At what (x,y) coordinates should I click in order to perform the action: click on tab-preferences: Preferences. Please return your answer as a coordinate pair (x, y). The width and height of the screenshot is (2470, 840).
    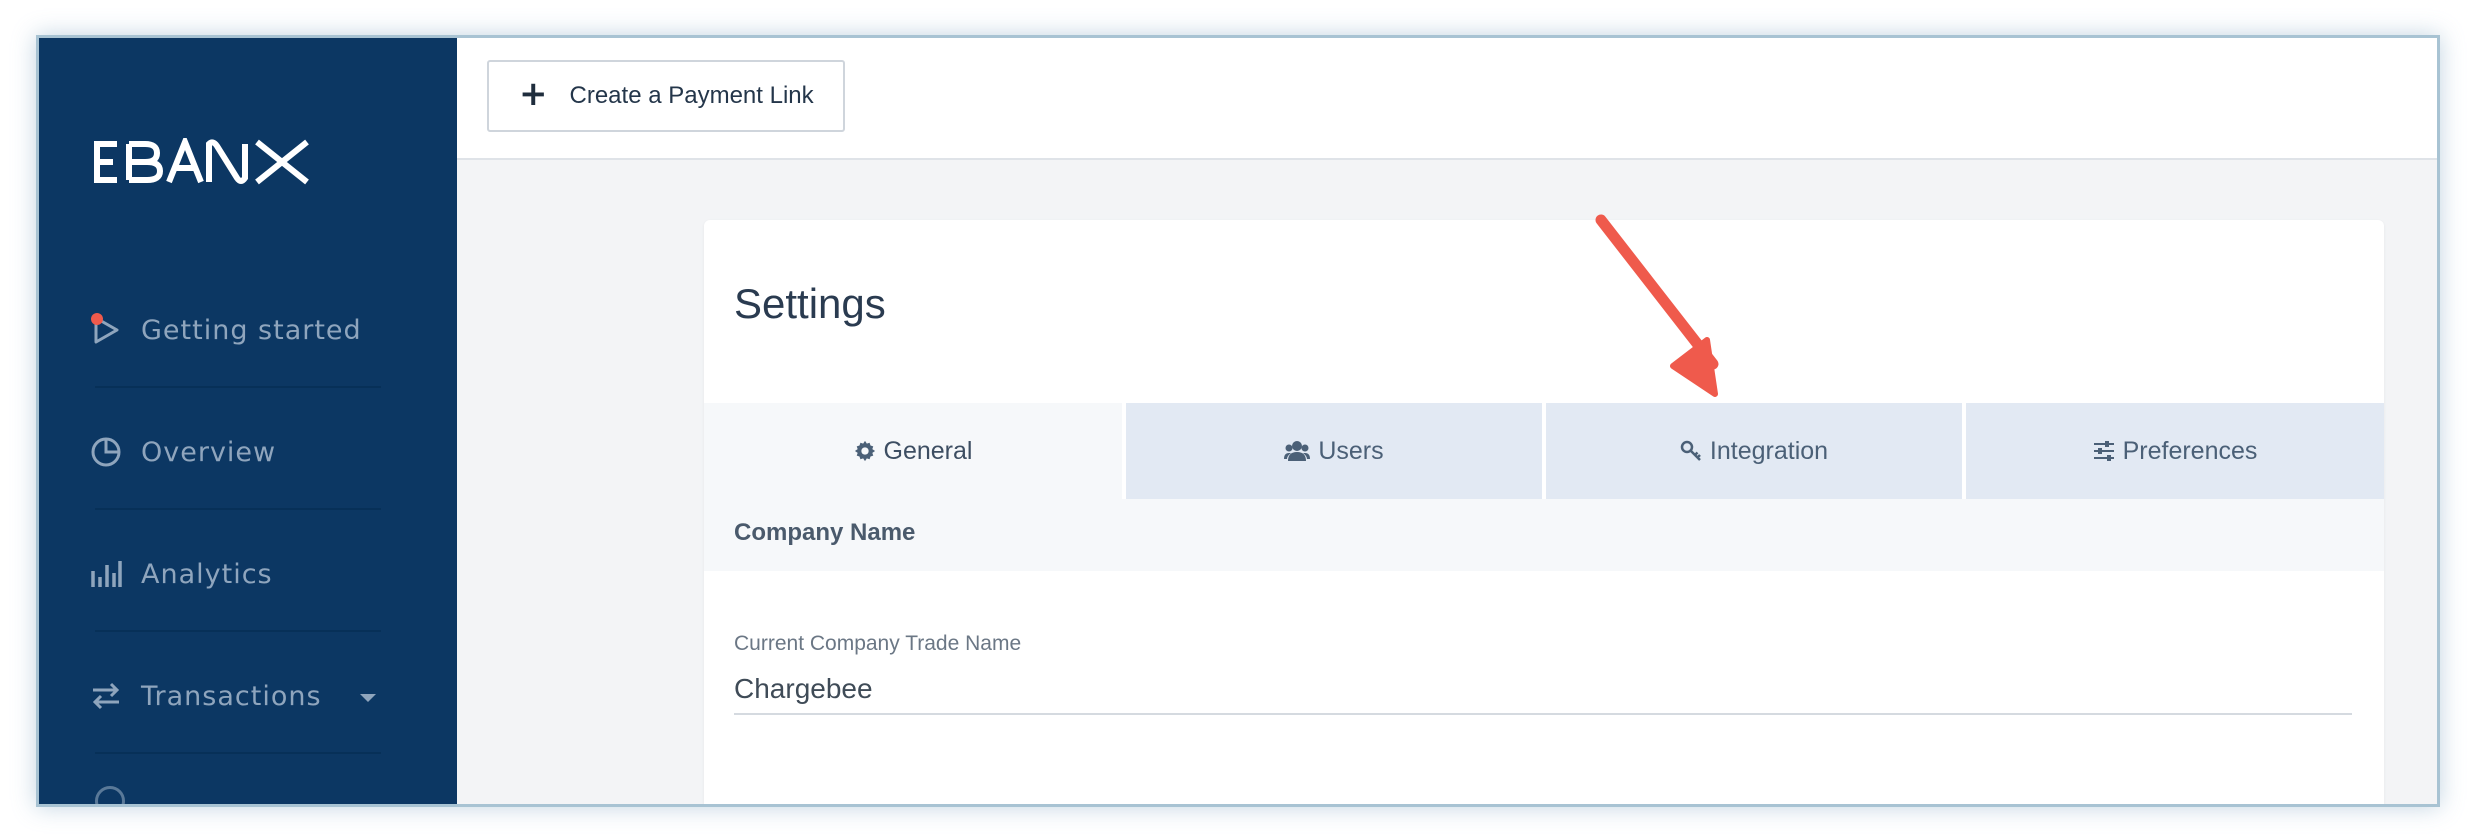
    Looking at the image, I should click on (2175, 451).